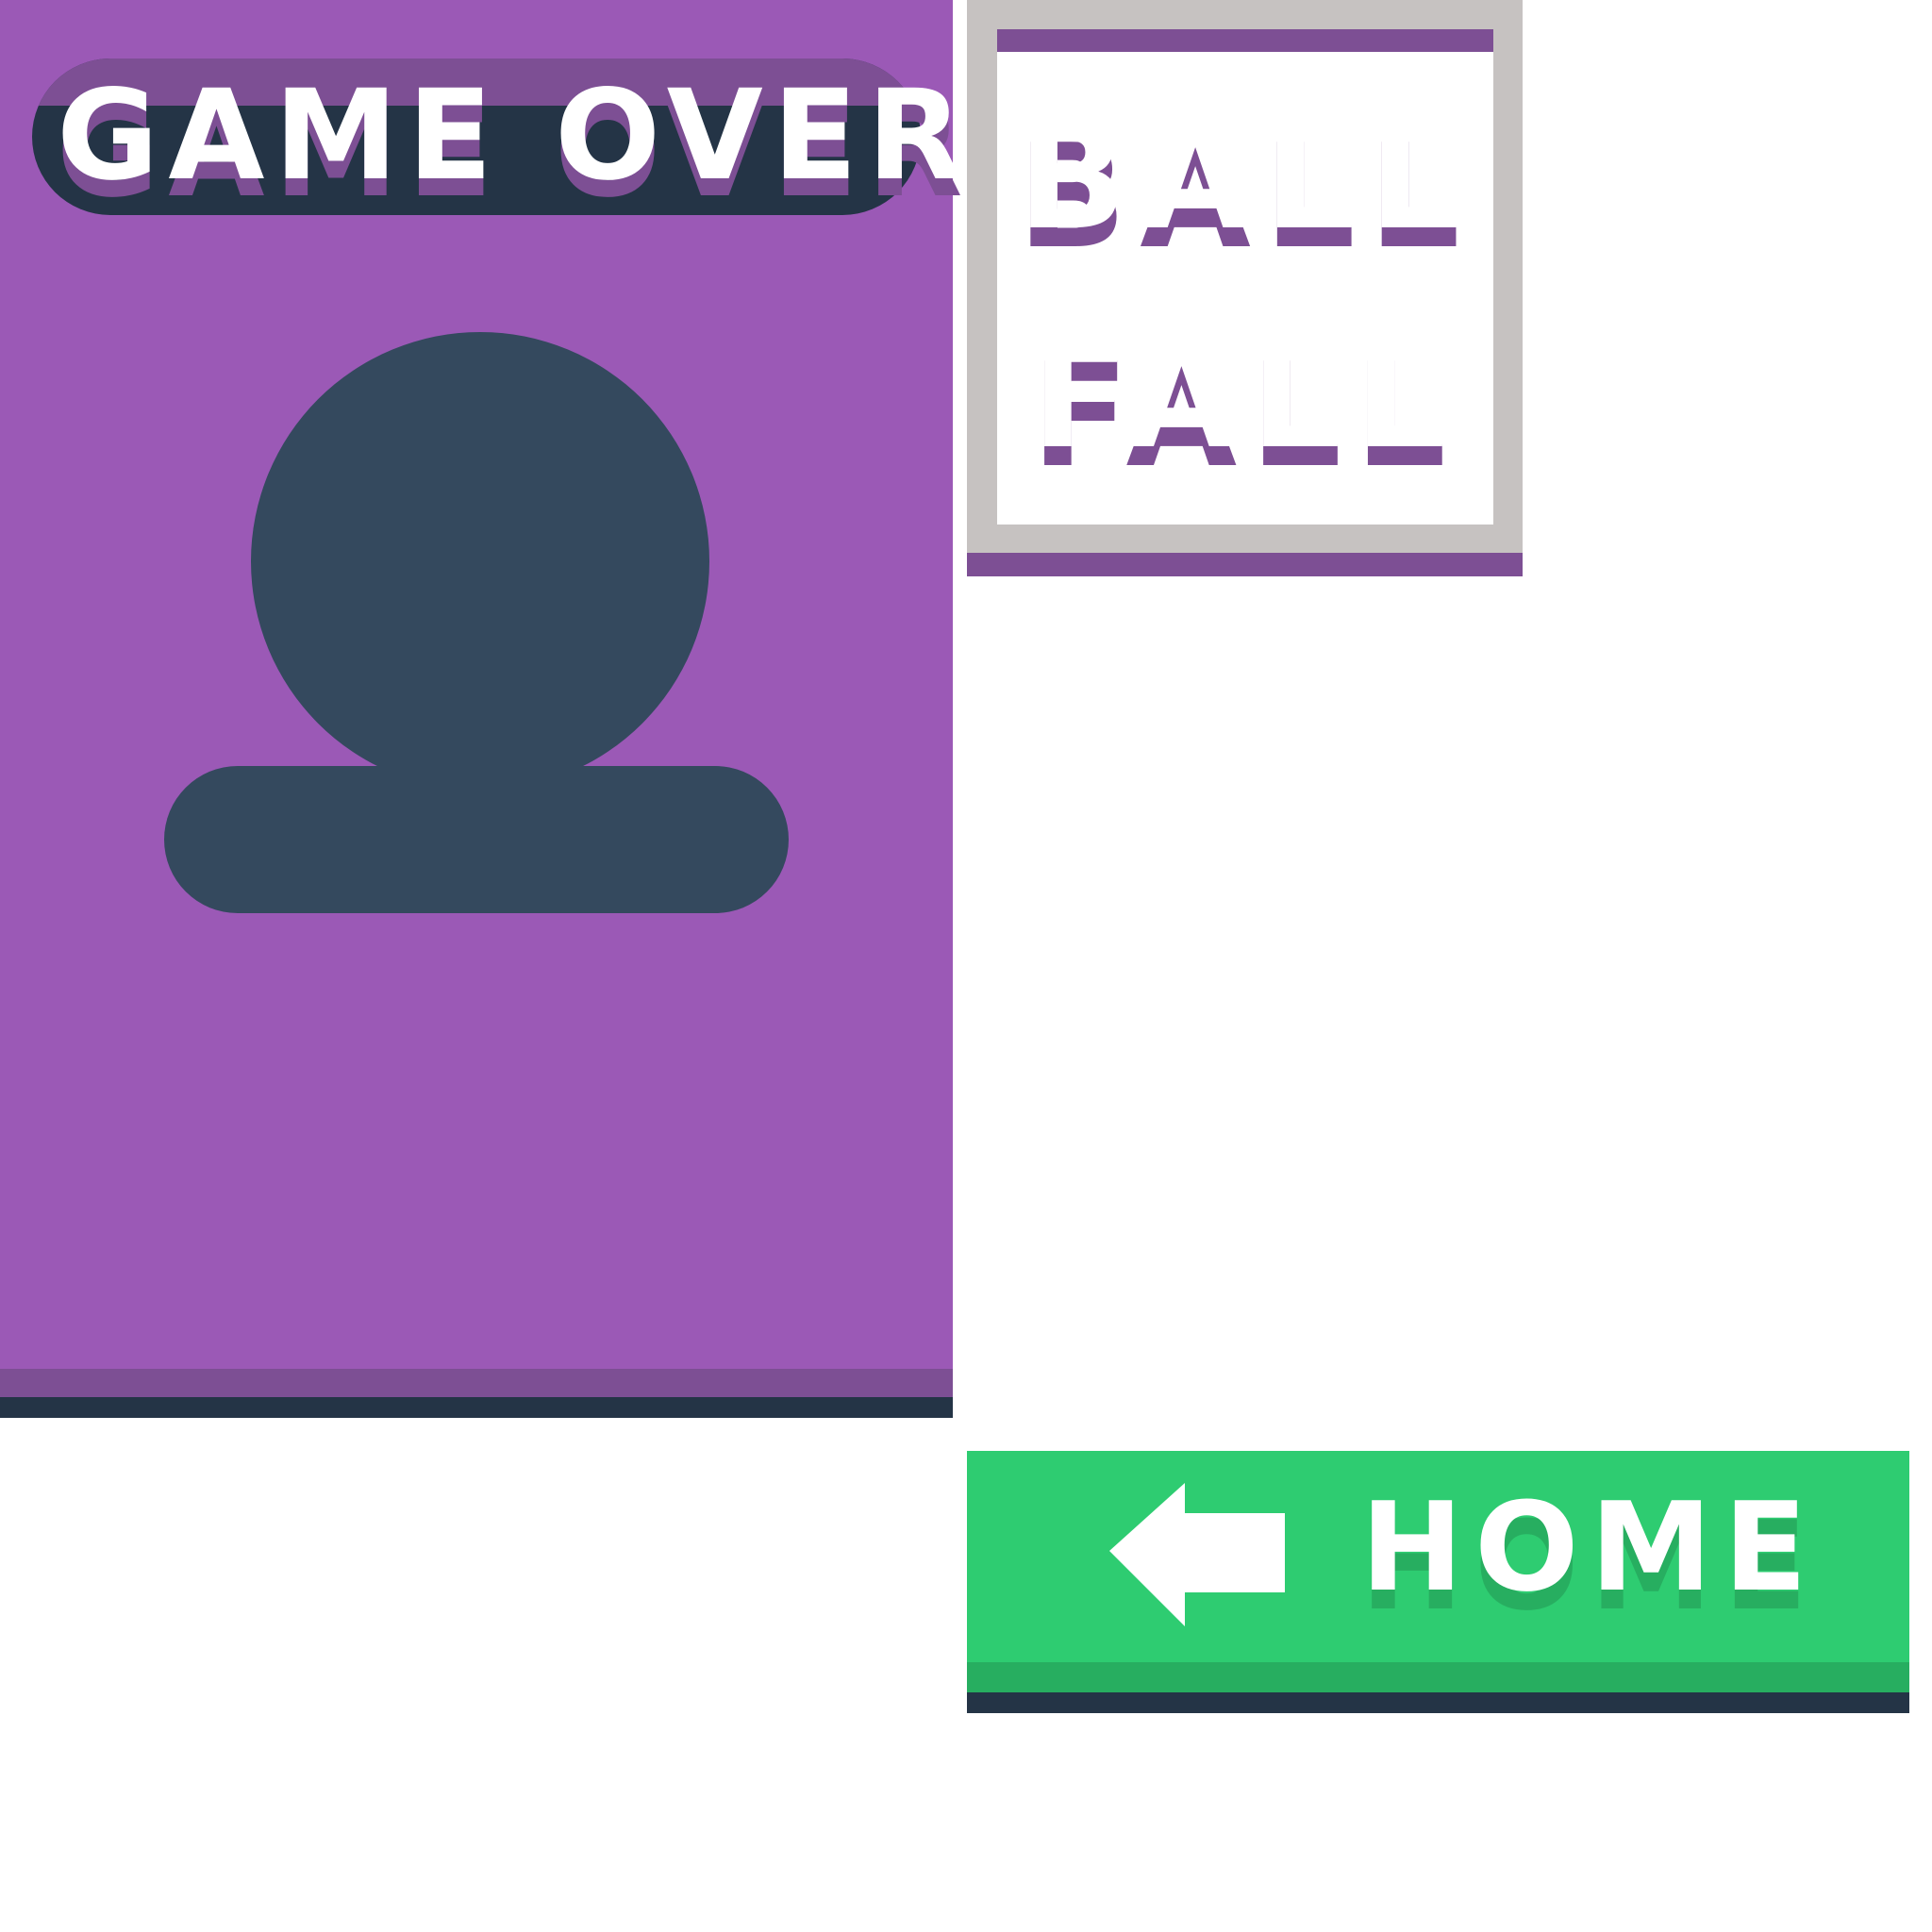 This screenshot has height=1932, width=1932. What do you see at coordinates (515, 135) in the screenshot?
I see `game-over-title: GAME OVER` at bounding box center [515, 135].